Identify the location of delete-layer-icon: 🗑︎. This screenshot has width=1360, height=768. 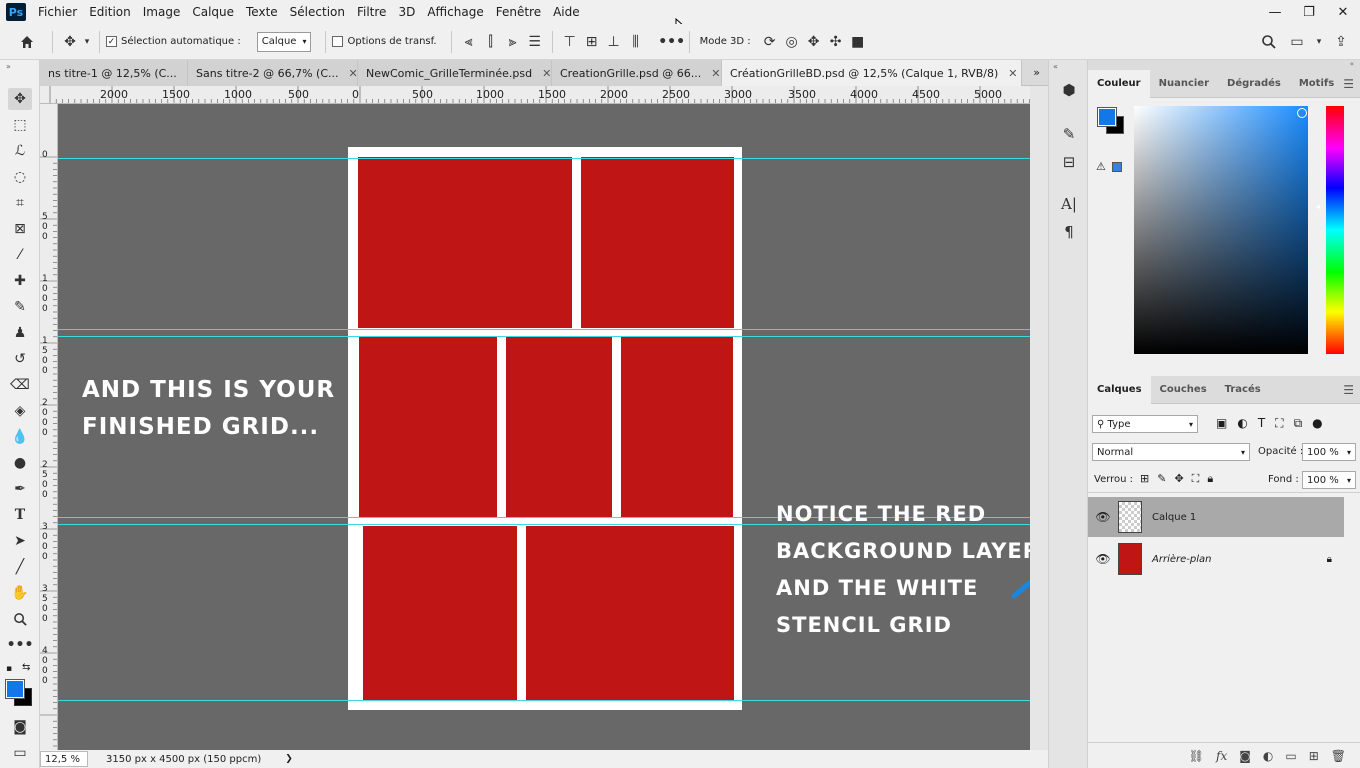
(1338, 756).